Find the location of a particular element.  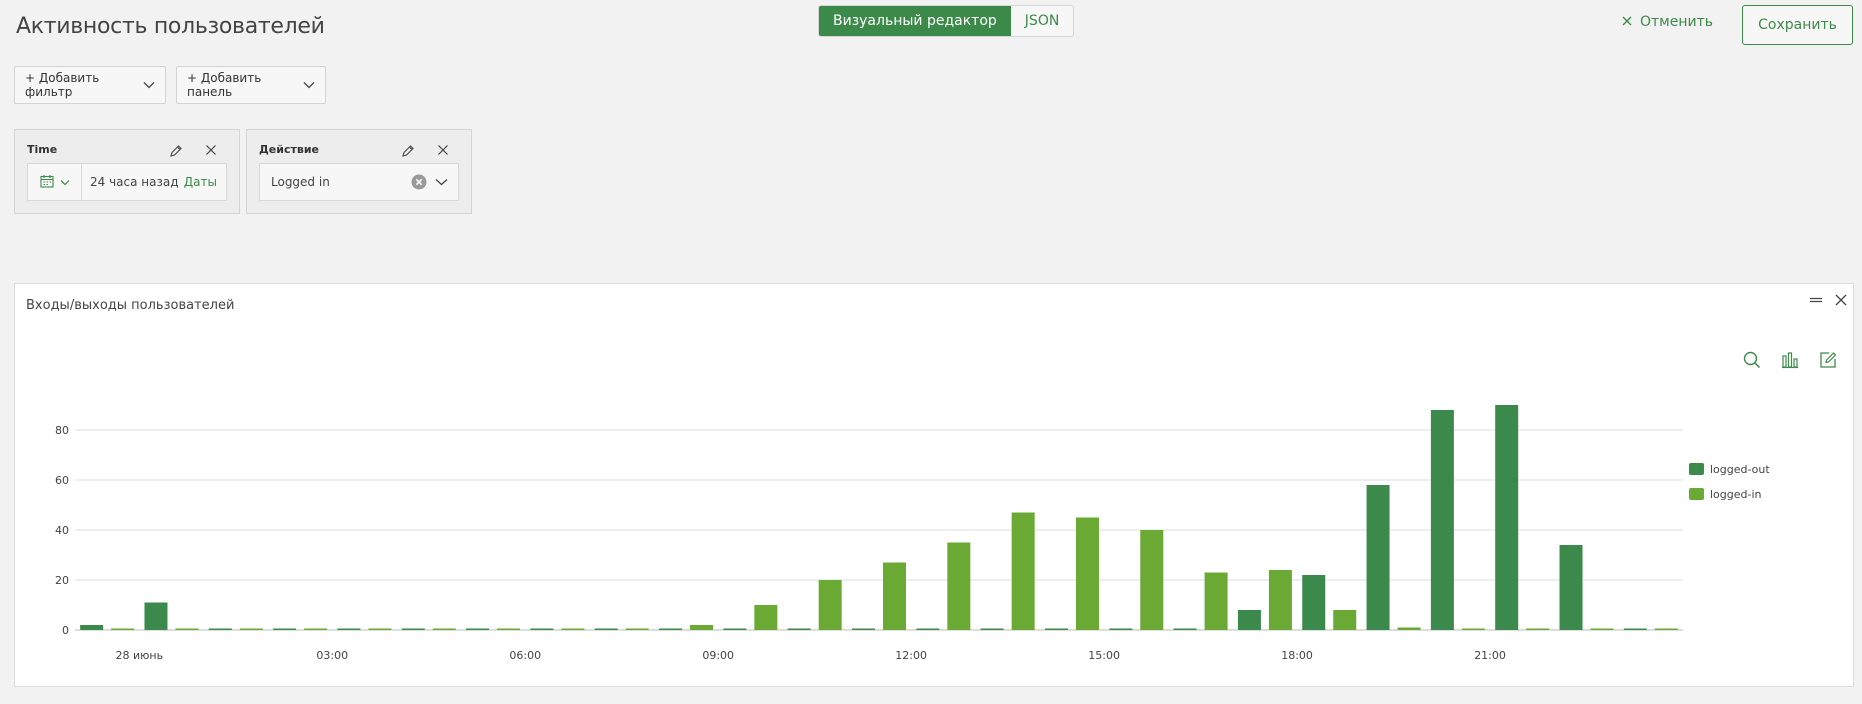

json-editor-tab: JSON is located at coordinates (1042, 21).